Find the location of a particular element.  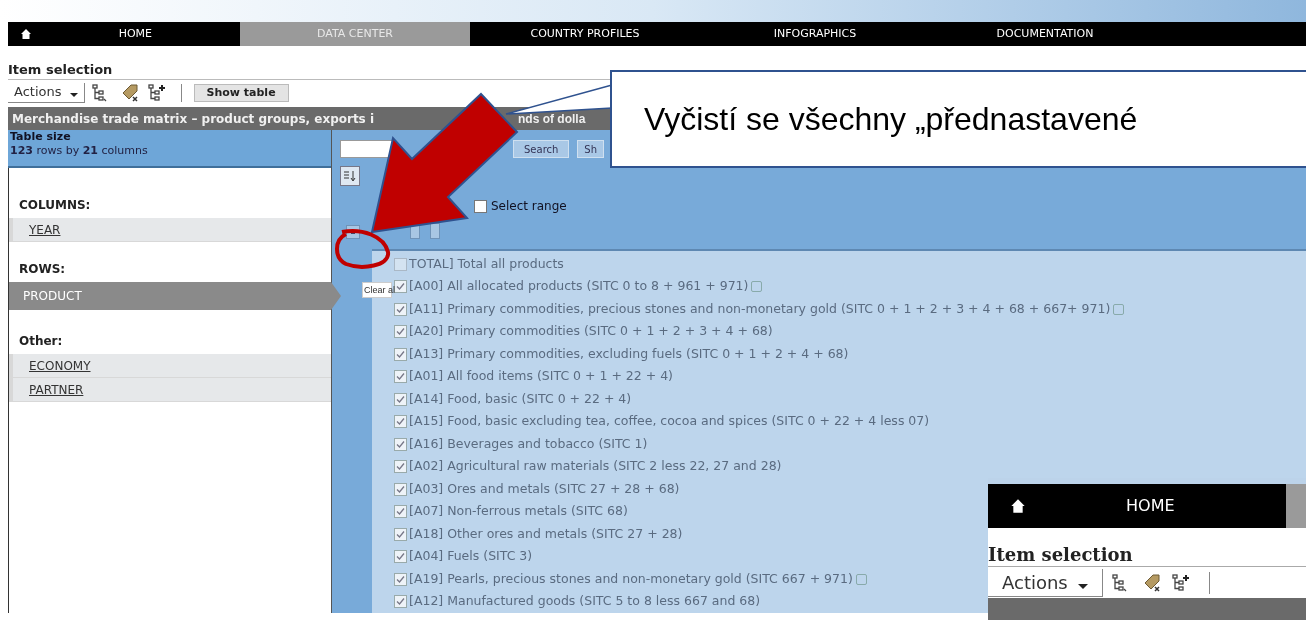

search-button: Search is located at coordinates (541, 149).